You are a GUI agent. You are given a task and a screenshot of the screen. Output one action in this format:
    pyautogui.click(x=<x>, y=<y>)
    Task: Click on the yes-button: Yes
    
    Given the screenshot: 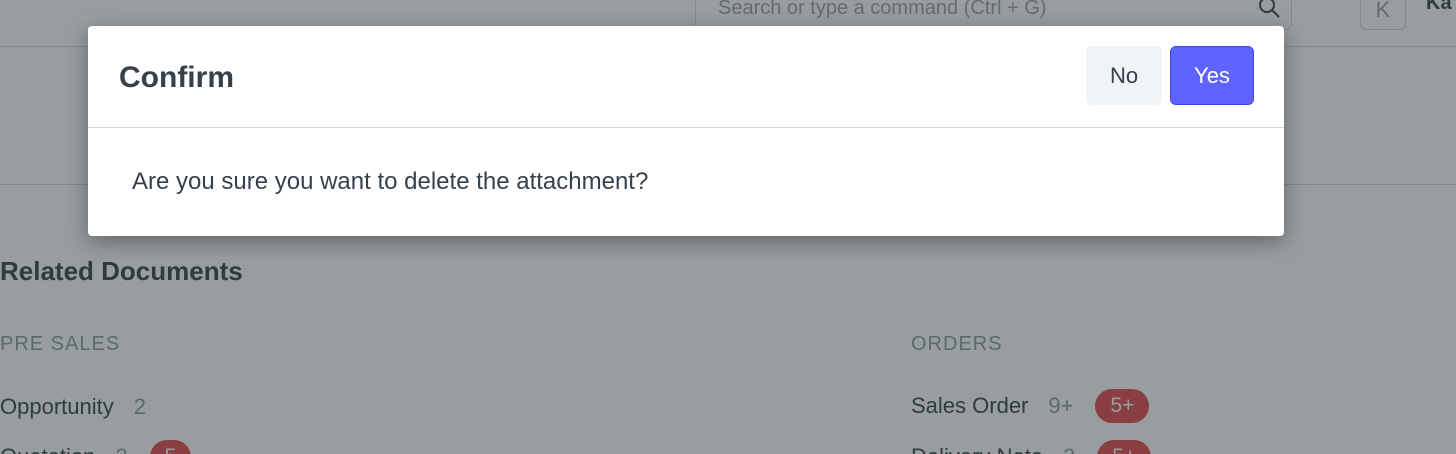 What is the action you would take?
    pyautogui.click(x=1212, y=75)
    